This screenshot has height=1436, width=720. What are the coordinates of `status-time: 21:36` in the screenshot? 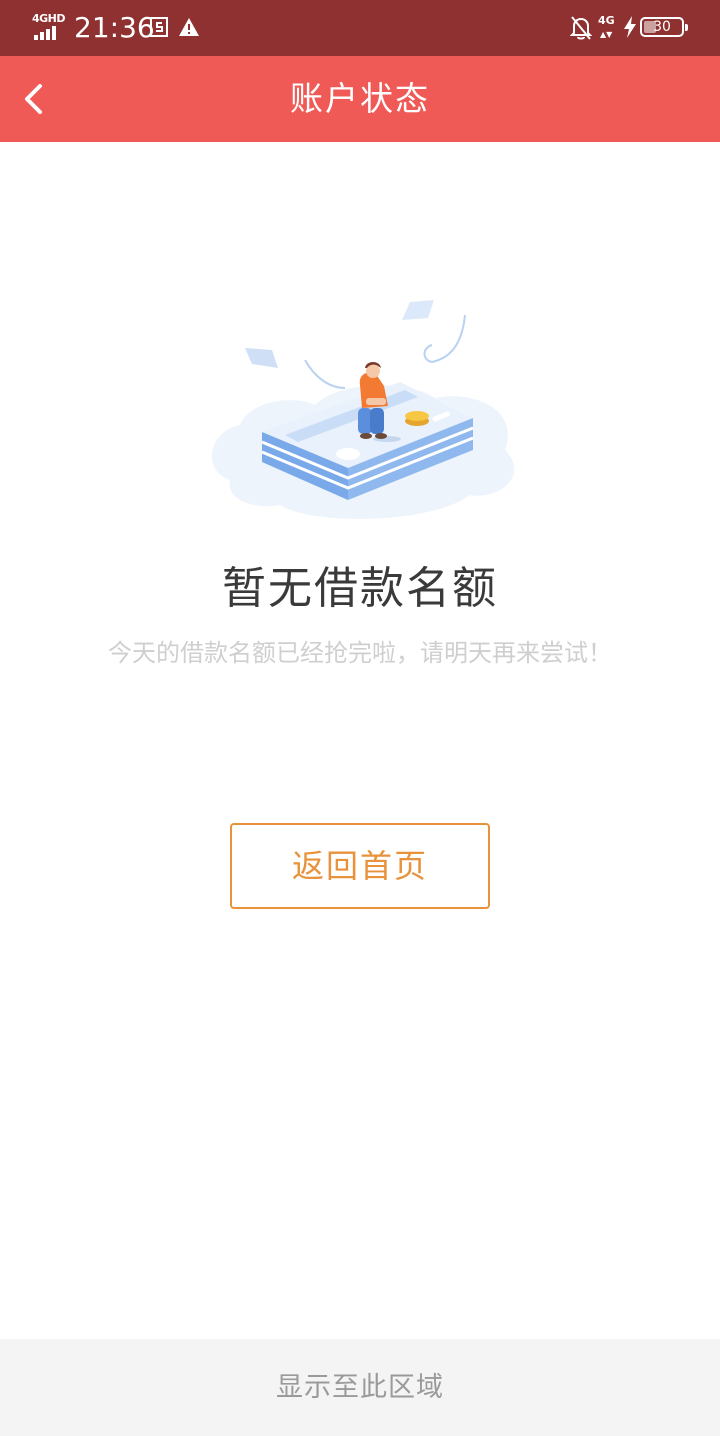 It's located at (114, 27).